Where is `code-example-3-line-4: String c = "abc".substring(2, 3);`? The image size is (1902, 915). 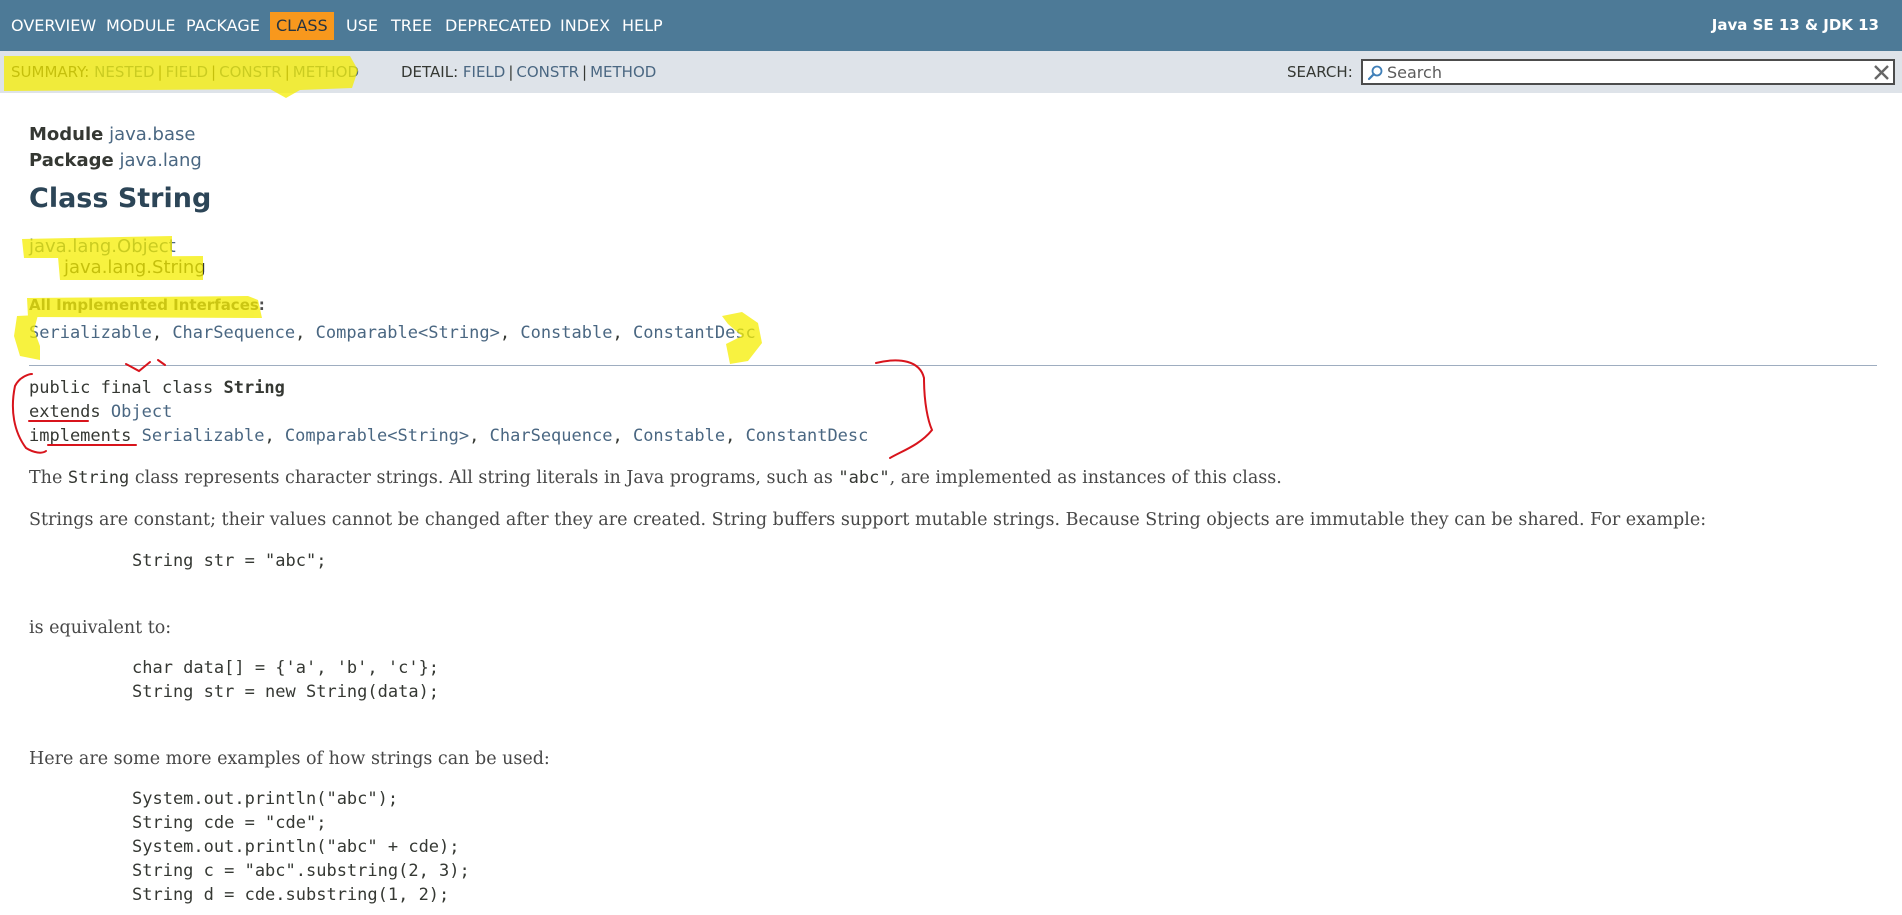 code-example-3-line-4: String c = "abc".substring(2, 3); is located at coordinates (301, 871).